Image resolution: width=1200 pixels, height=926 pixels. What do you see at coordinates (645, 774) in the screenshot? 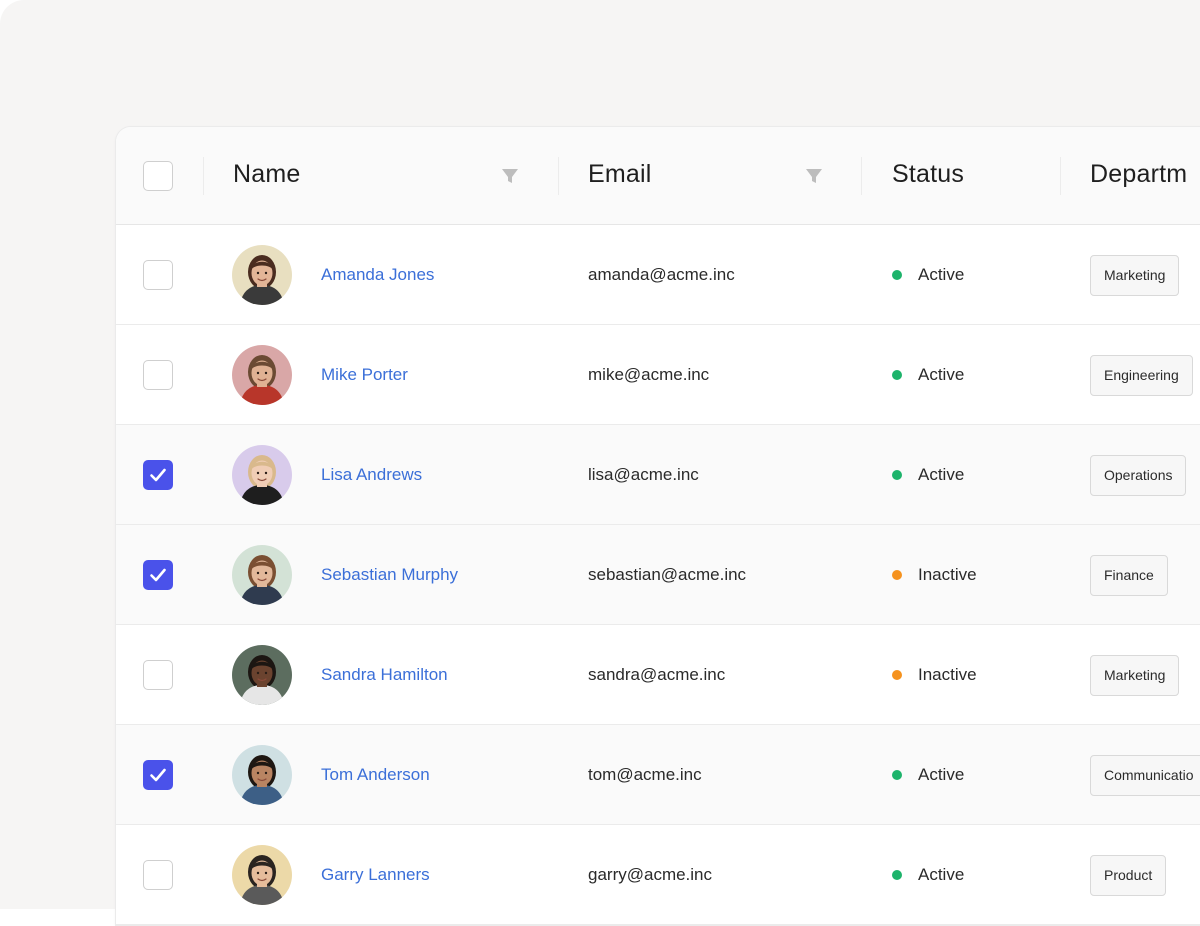
I see `user-email: tom@acme.inc` at bounding box center [645, 774].